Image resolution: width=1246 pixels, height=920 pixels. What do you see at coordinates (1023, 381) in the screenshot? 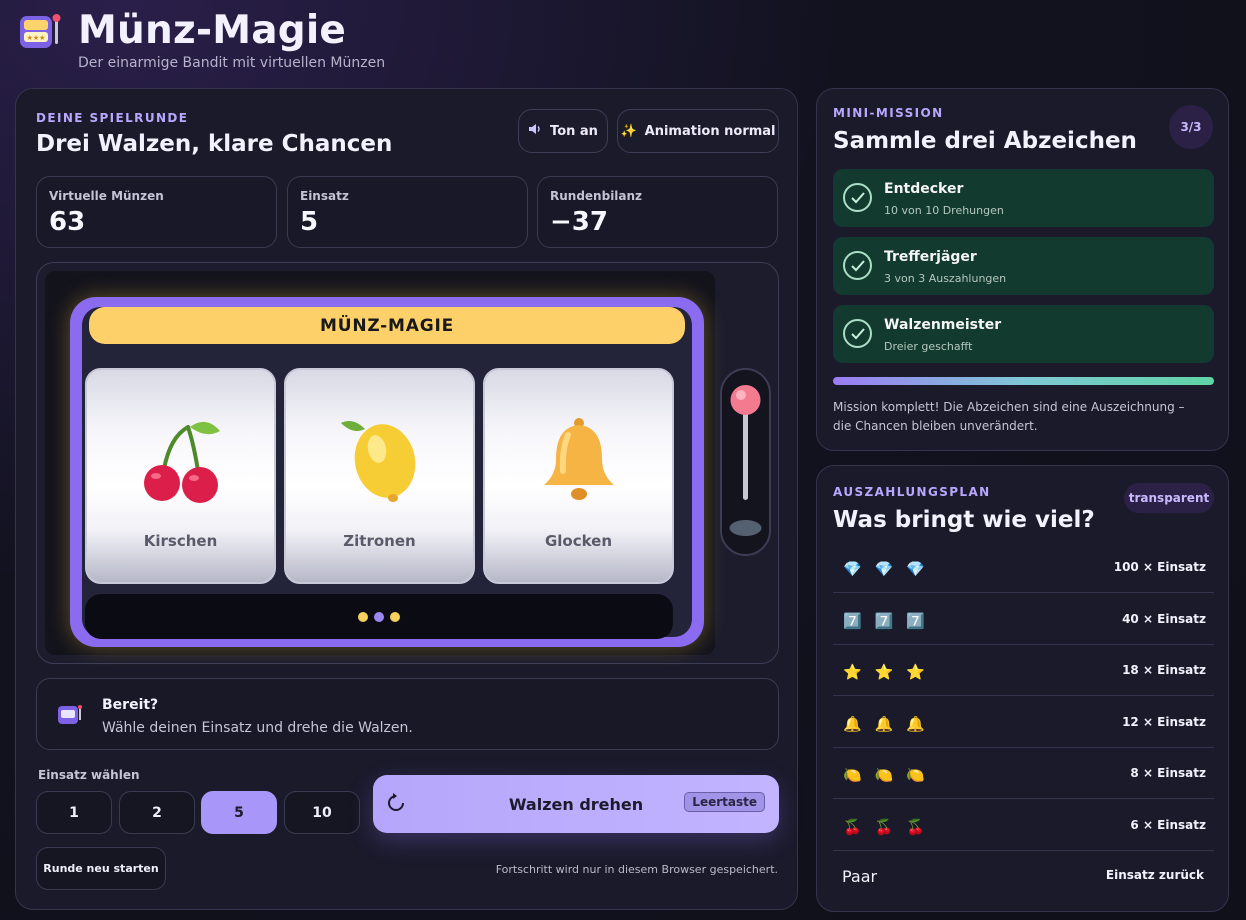
I see `mission-progress-bar` at bounding box center [1023, 381].